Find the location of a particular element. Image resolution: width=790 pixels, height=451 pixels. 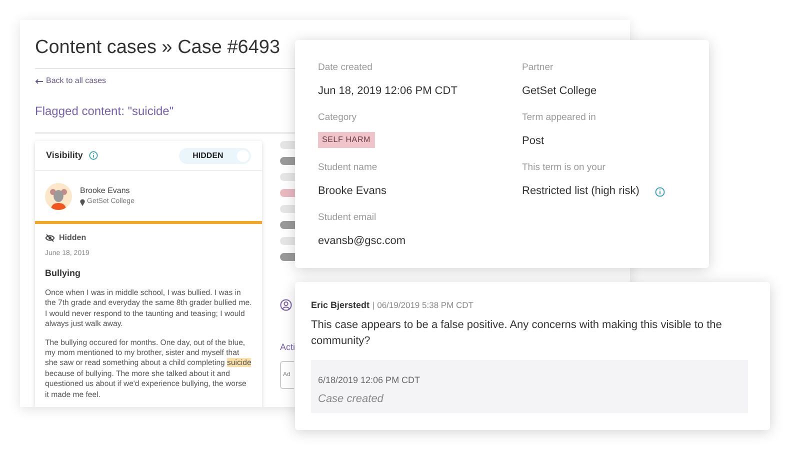

field-value: Brooke Evans is located at coordinates (352, 192).